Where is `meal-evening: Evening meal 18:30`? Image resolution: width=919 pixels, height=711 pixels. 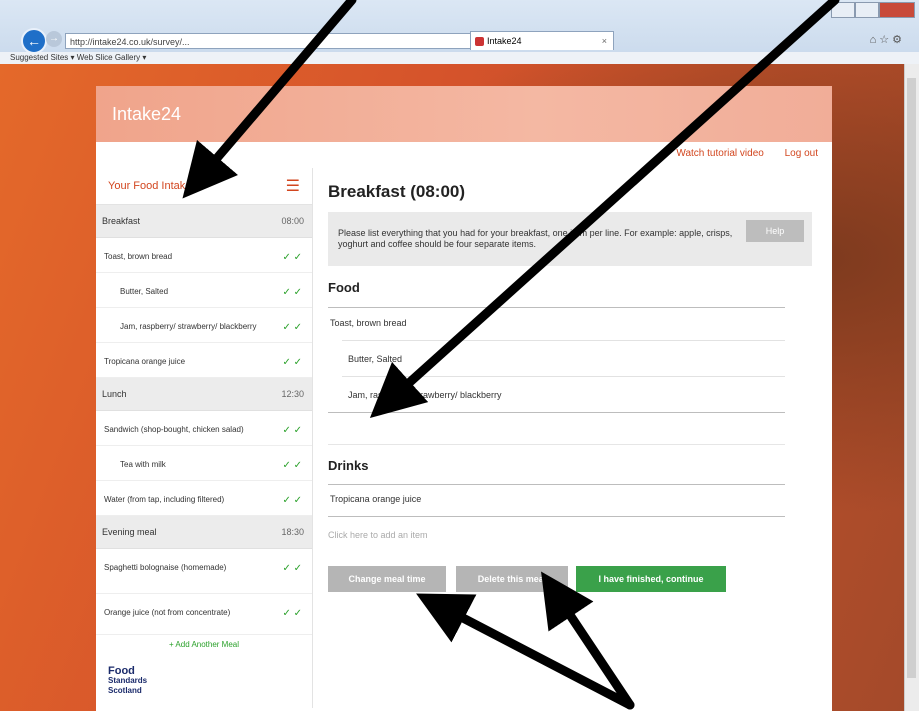
meal-evening: Evening meal 18:30 is located at coordinates (204, 532).